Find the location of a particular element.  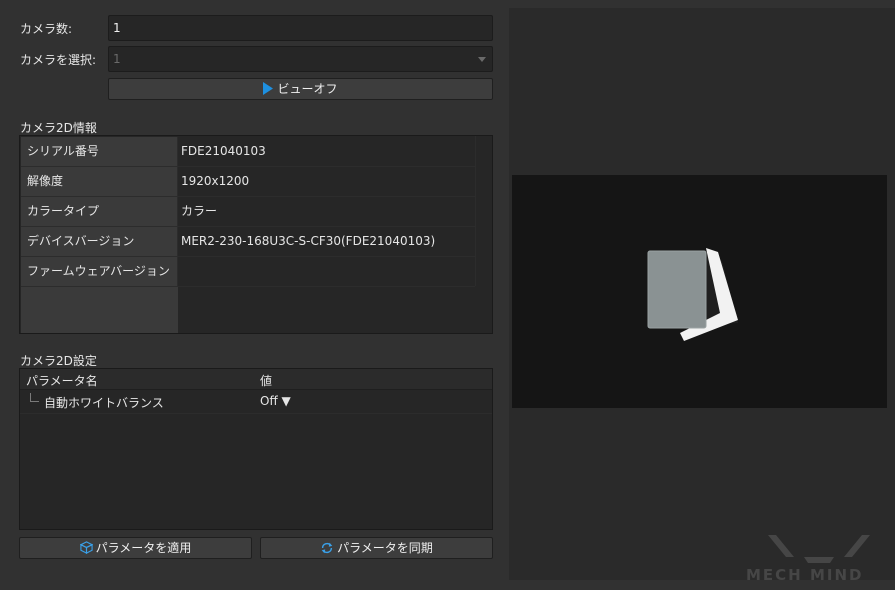

info-row: シリアル番号 FDE21040103 is located at coordinates (248, 152).